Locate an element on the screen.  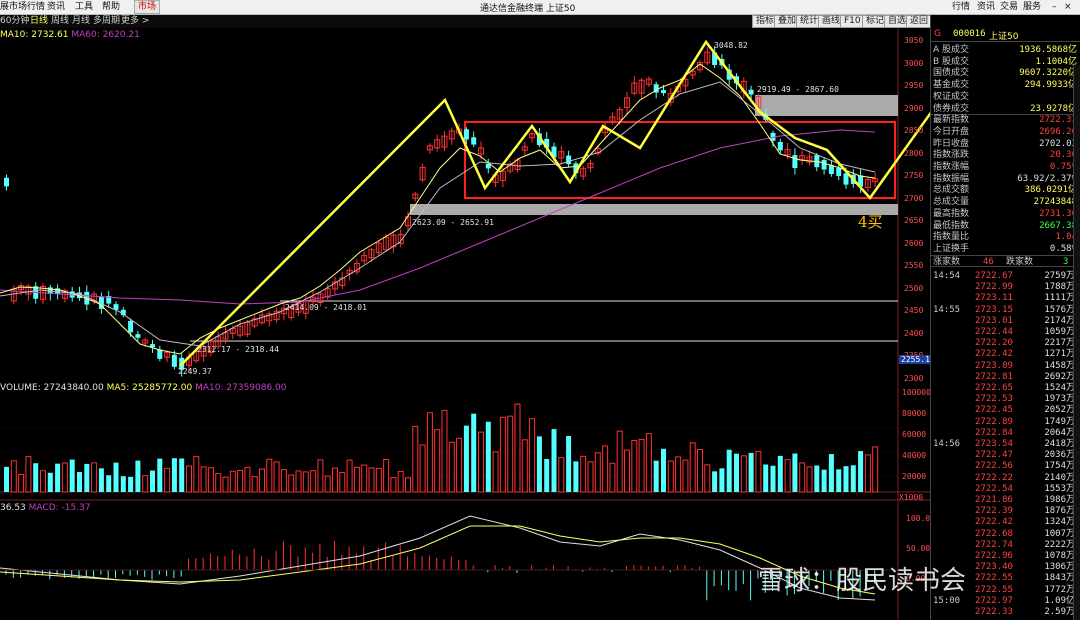
tick-row: 2722.39 1876万 is located at coordinates (1004, 511).